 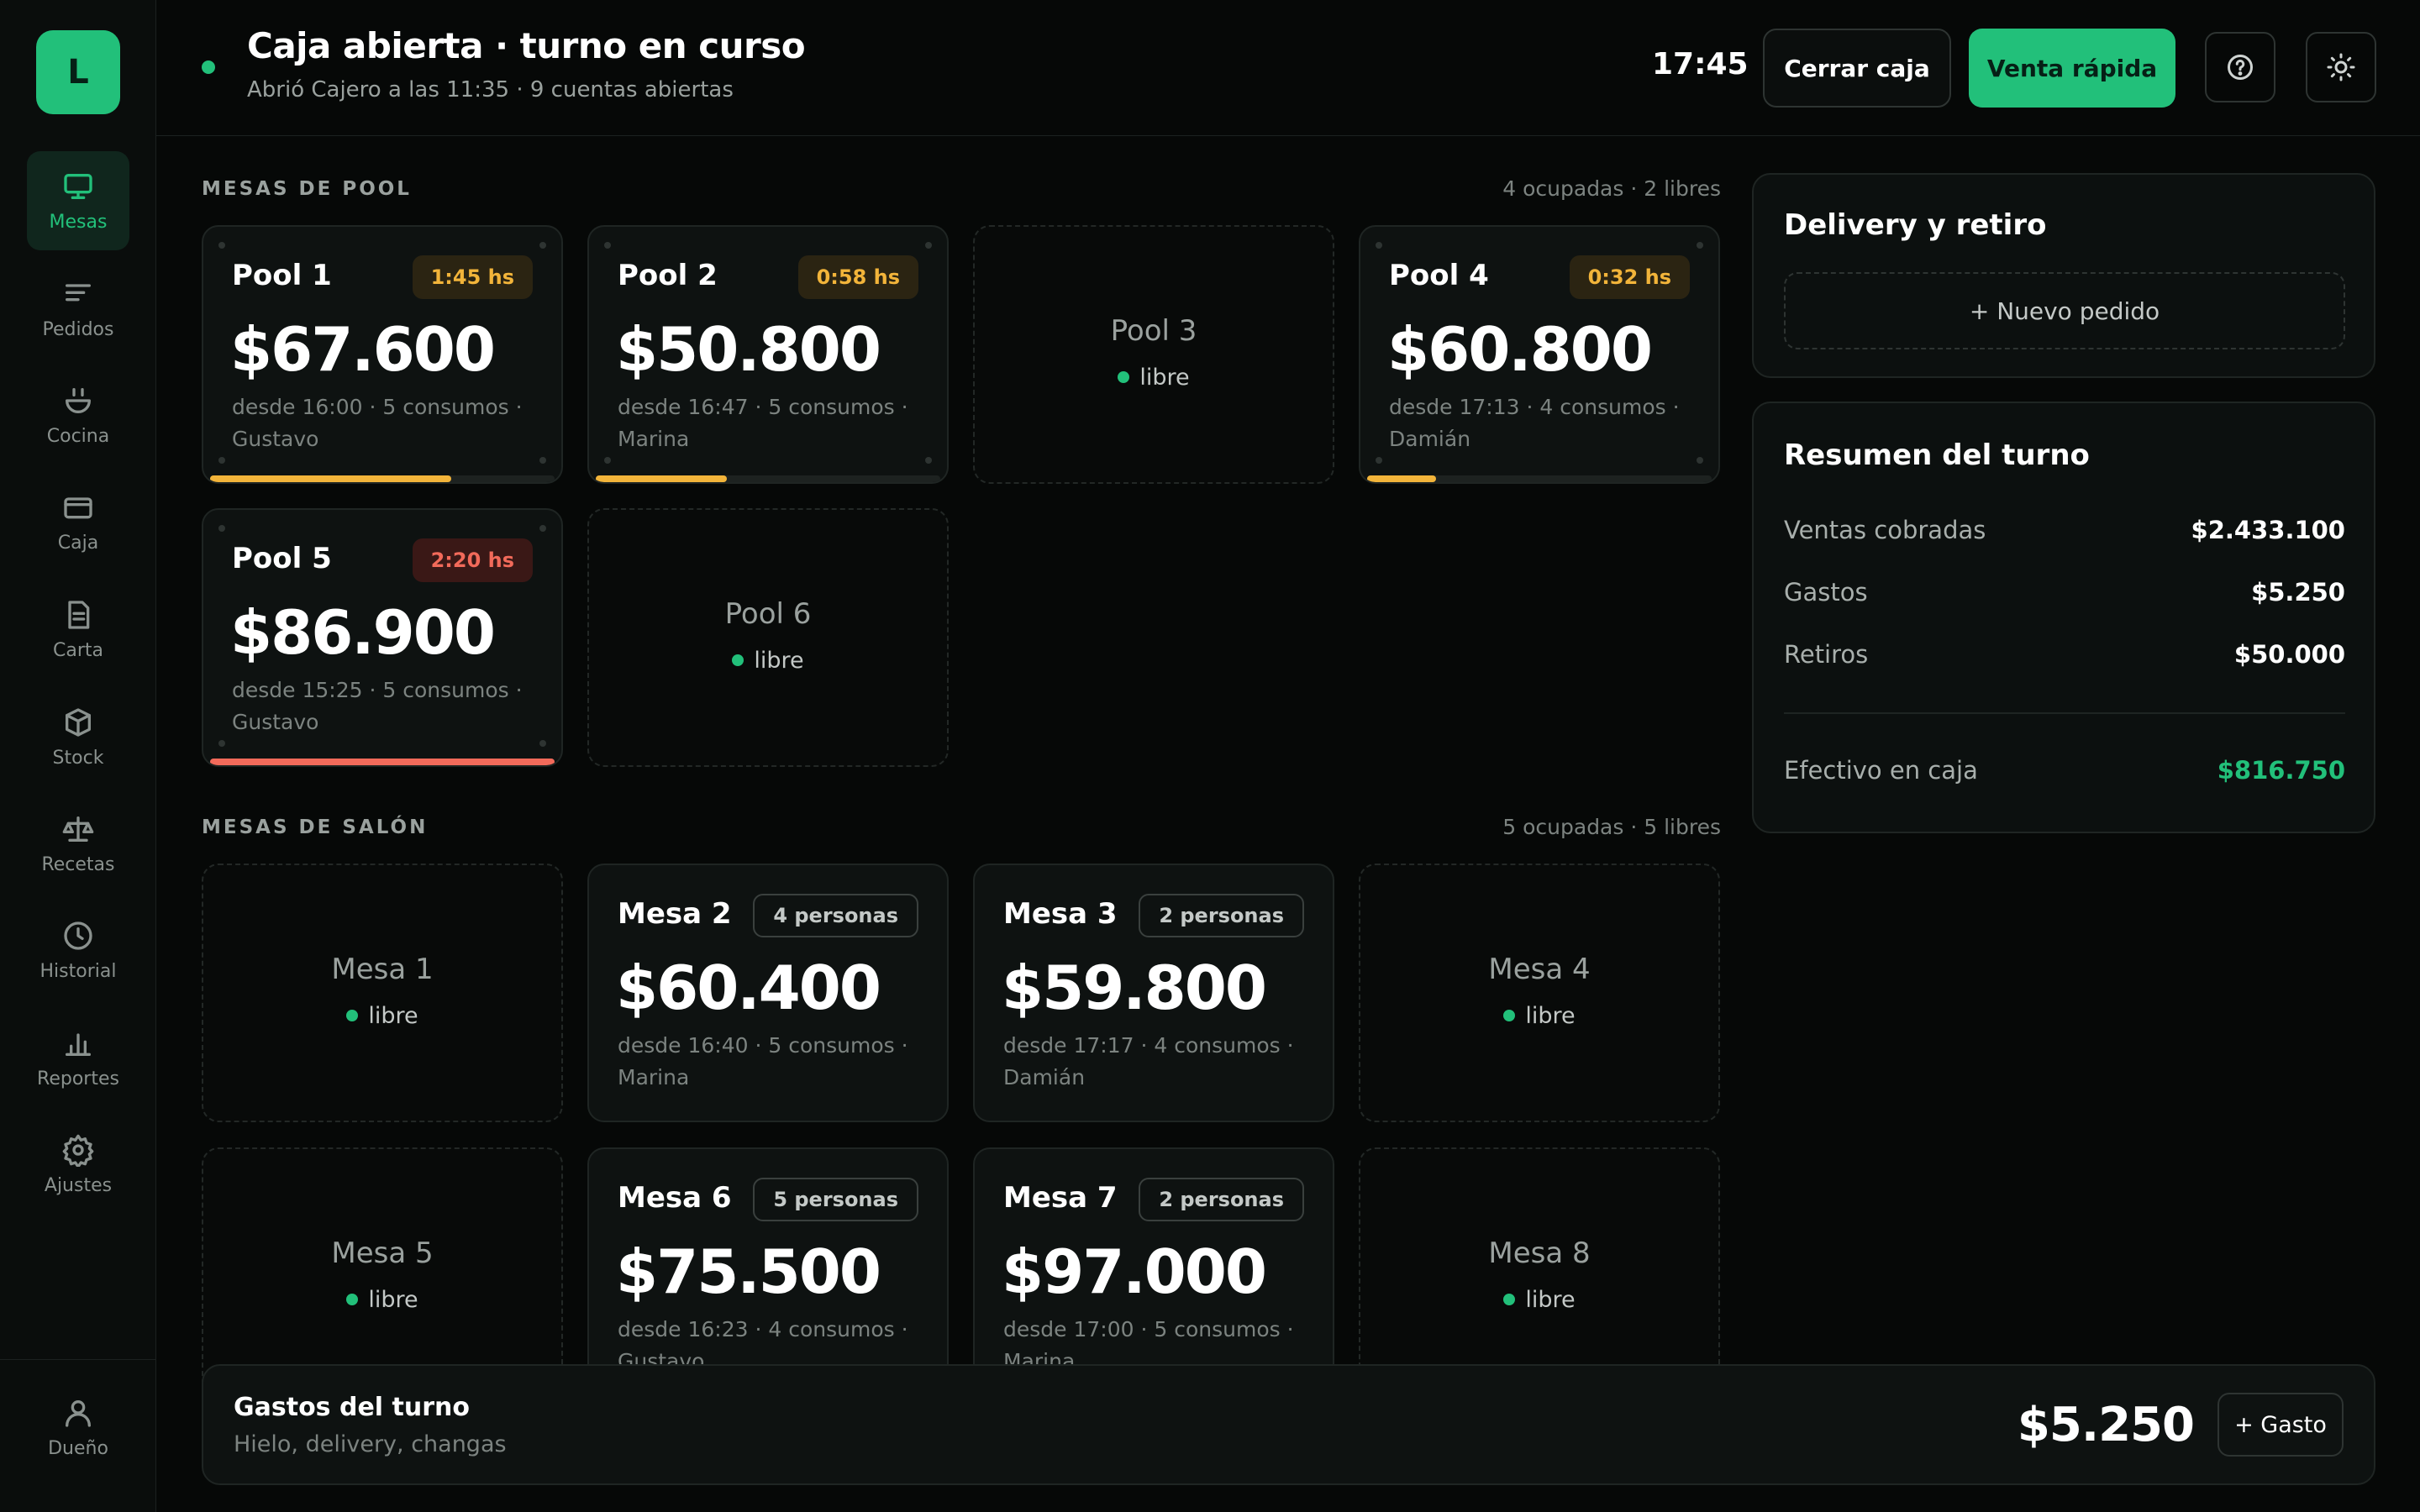 I want to click on table-amount: $60.400, so click(x=749, y=988).